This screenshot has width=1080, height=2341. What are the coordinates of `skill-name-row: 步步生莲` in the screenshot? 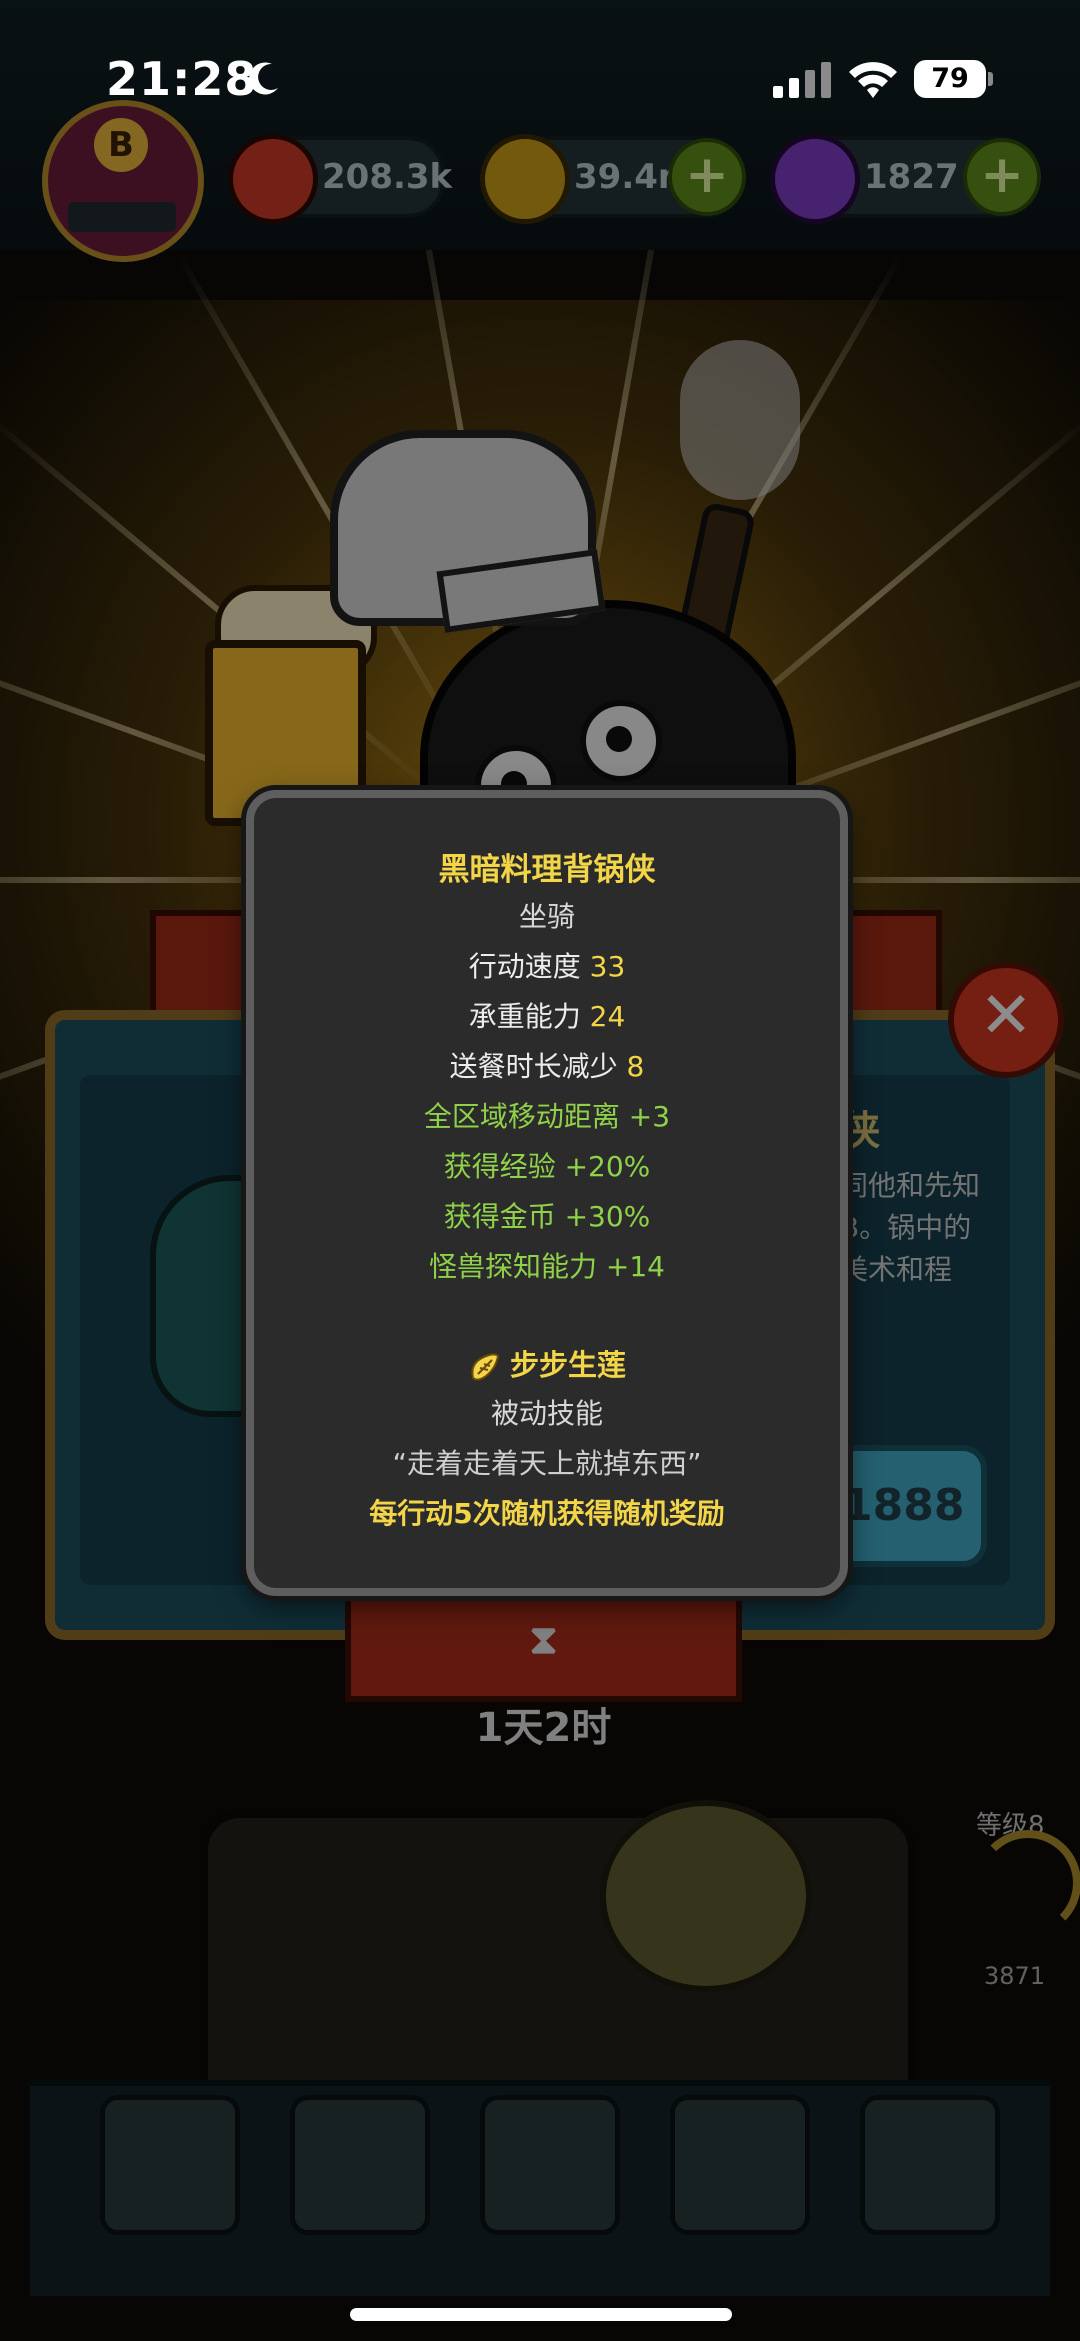 It's located at (547, 1363).